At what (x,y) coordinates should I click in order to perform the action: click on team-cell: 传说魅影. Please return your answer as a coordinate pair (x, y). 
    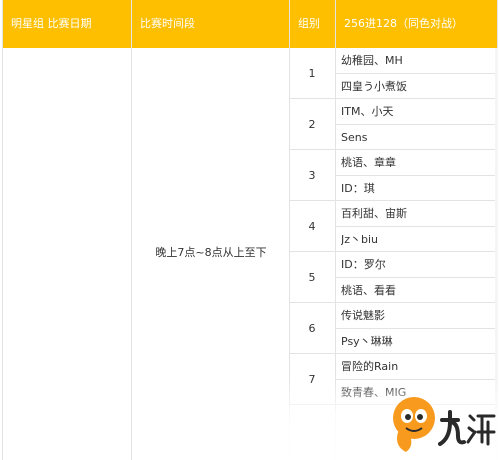
    Looking at the image, I should click on (363, 315).